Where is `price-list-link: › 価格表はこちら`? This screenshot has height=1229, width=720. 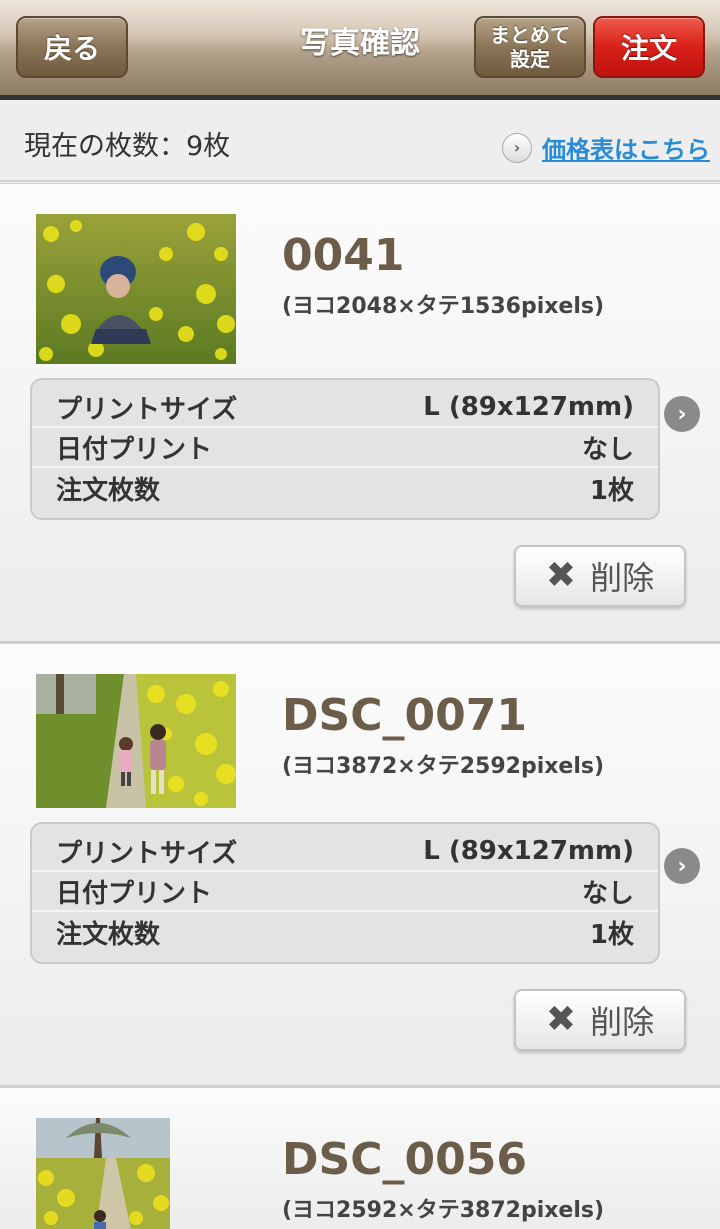
price-list-link: › 価格表はこちら is located at coordinates (606, 147).